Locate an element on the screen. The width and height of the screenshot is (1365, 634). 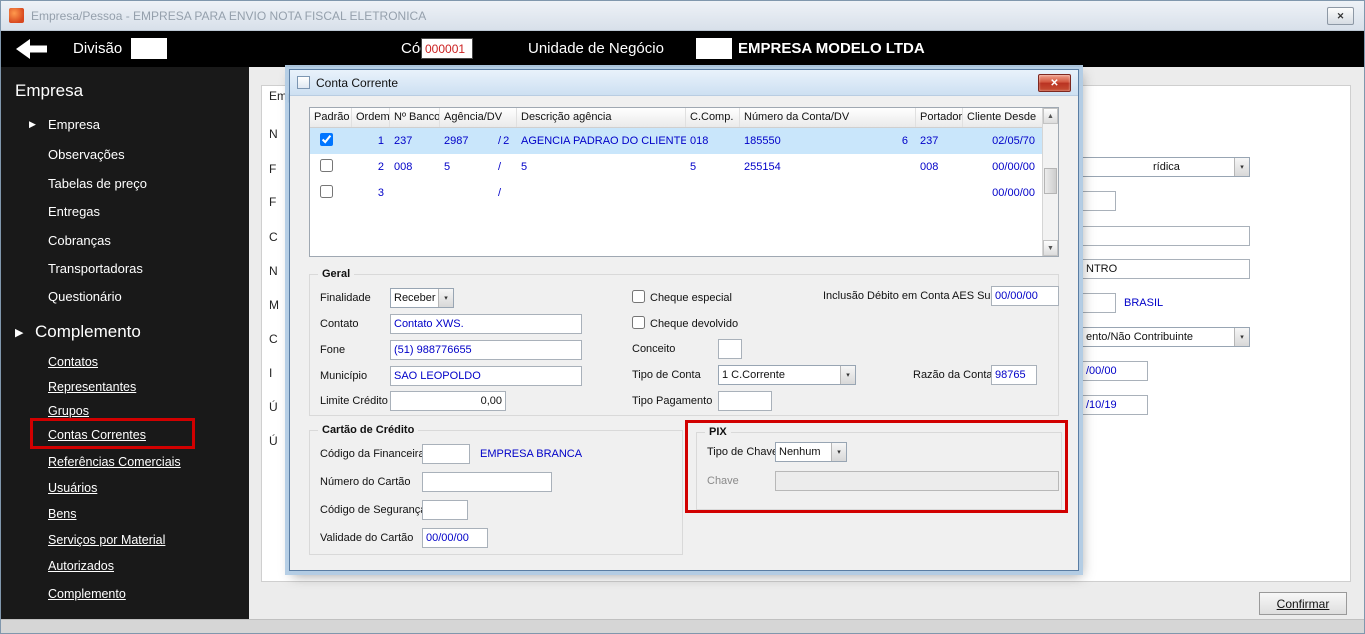
validade-cartao-input is located at coordinates (455, 538).